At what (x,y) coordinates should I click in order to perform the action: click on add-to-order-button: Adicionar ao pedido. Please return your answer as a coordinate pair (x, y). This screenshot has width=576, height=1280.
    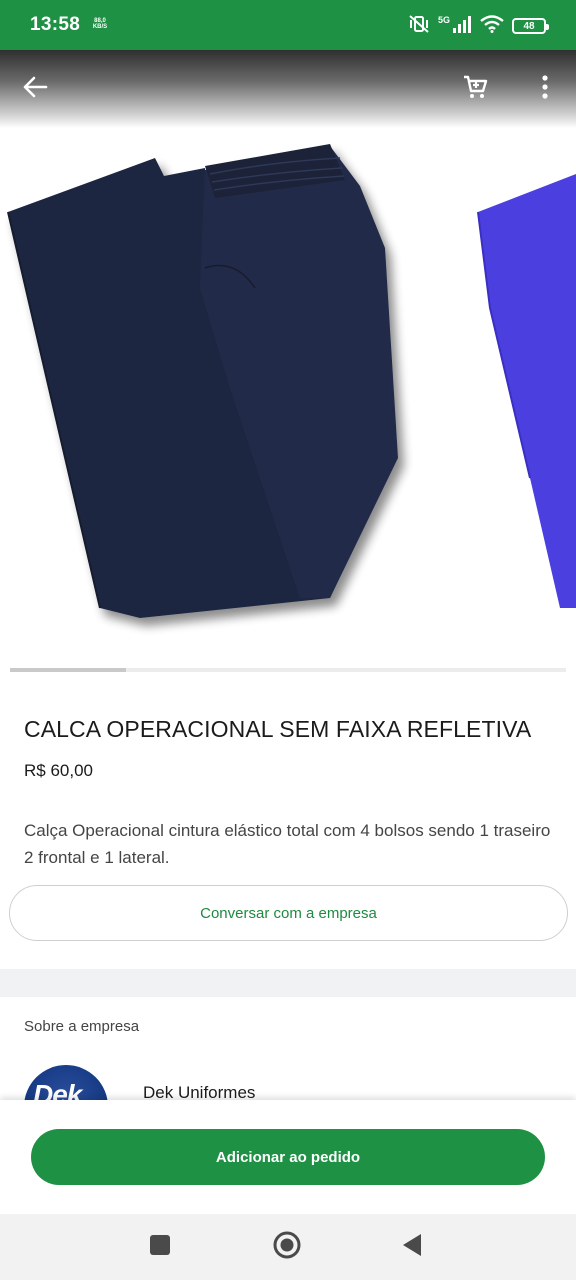
    Looking at the image, I should click on (288, 1157).